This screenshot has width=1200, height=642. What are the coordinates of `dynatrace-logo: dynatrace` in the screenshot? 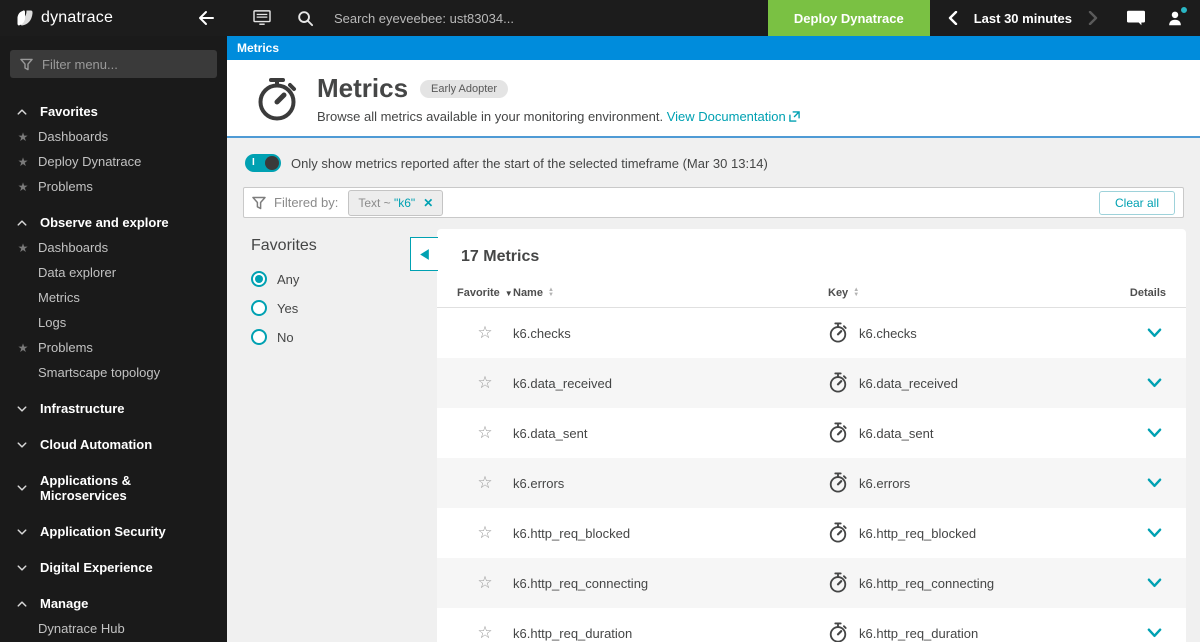 It's located at (64, 18).